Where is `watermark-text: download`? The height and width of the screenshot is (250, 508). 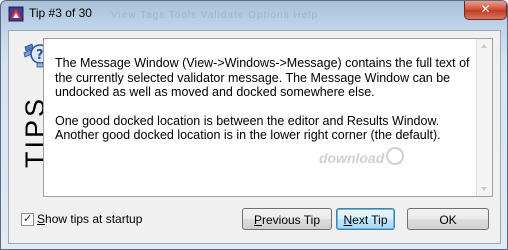 watermark-text: download is located at coordinates (352, 158).